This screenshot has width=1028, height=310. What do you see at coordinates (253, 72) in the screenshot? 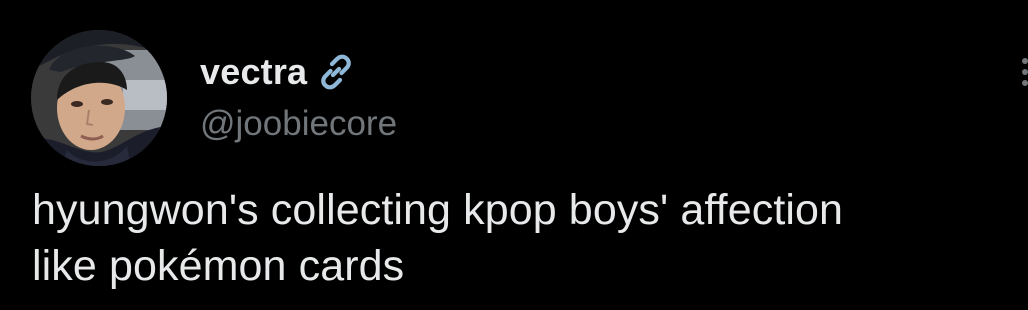
I see `display-name: vectra` at bounding box center [253, 72].